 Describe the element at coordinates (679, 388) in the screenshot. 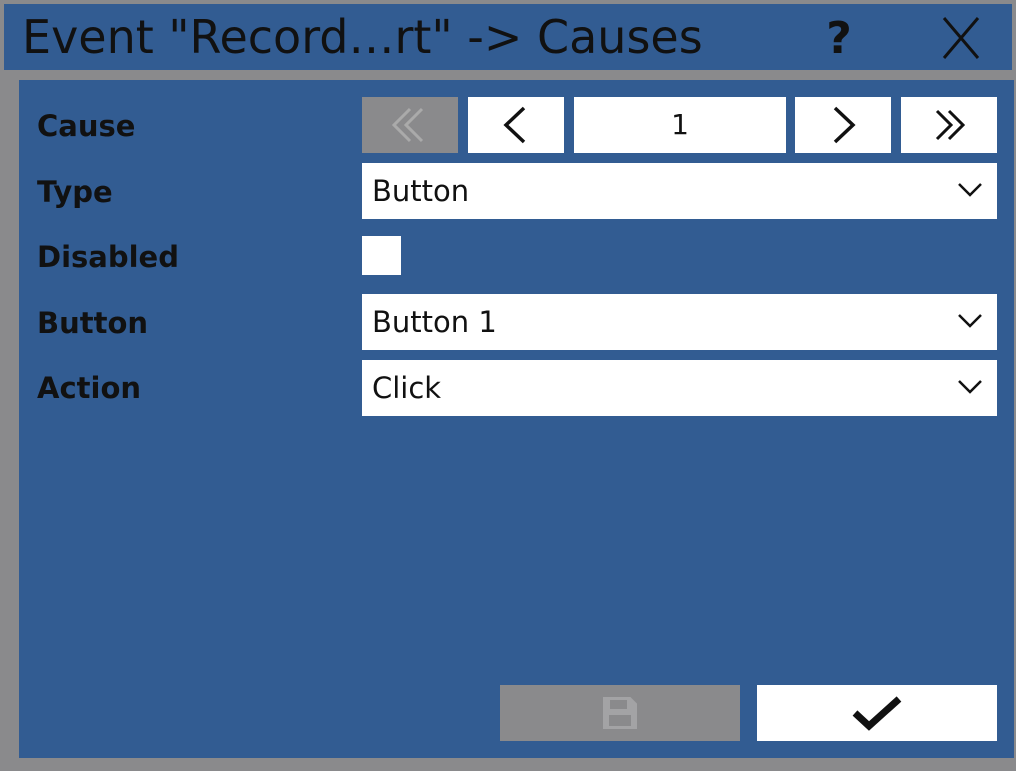

I see `action-select: Click` at that location.